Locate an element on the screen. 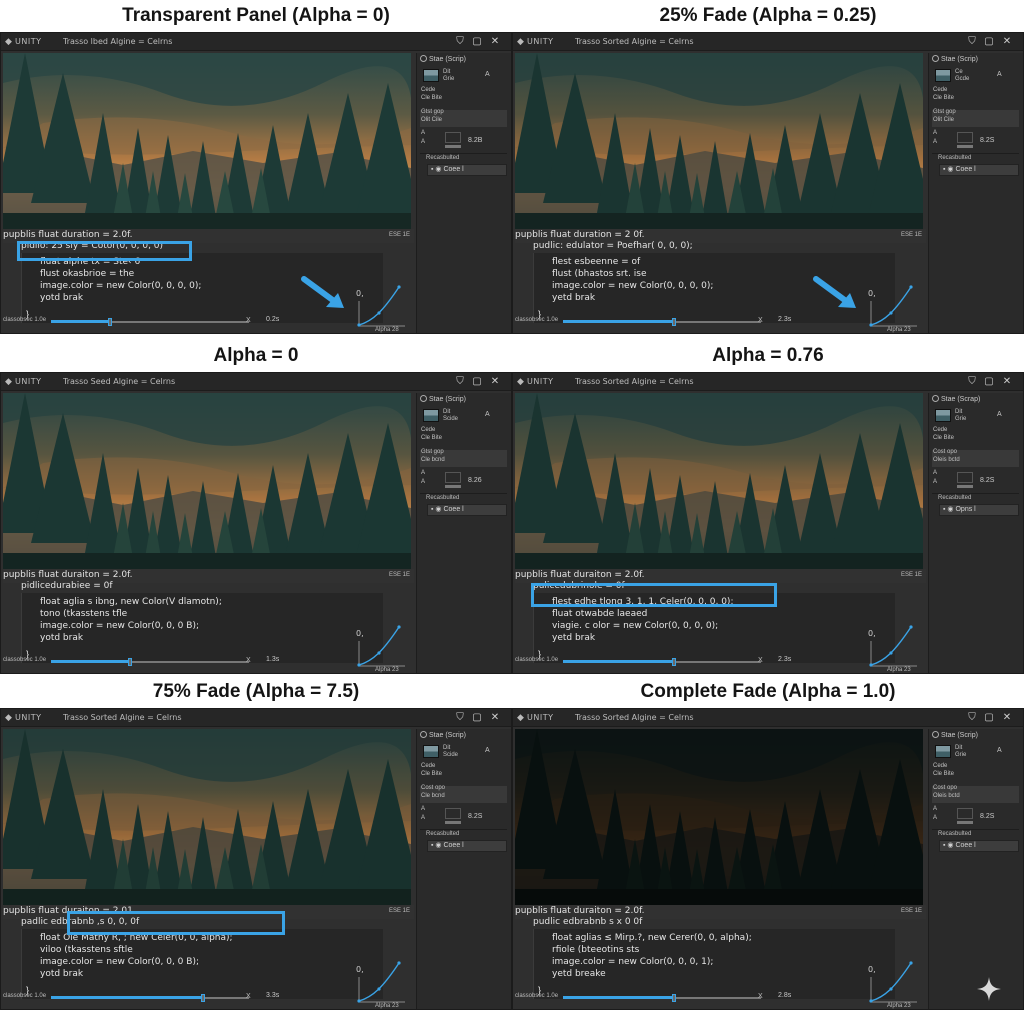 Image resolution: width=1024 pixels, height=1024 pixels. divider is located at coordinates (975, 829).